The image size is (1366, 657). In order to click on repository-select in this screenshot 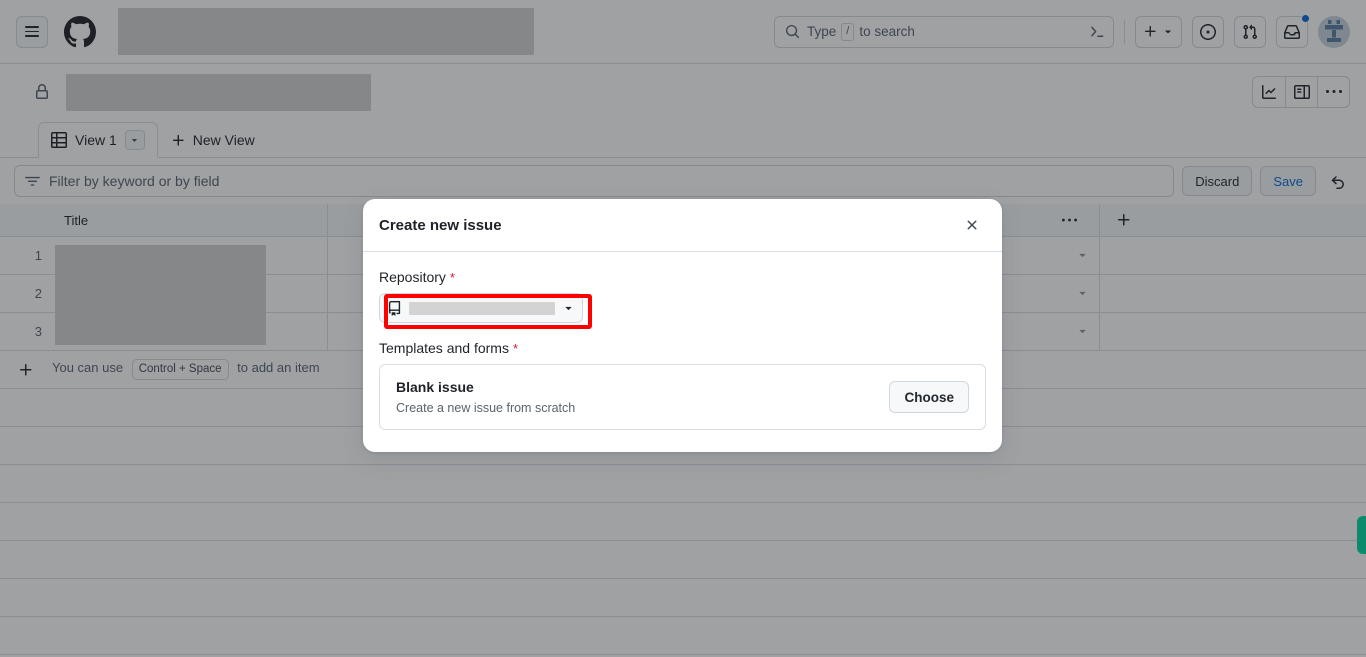, I will do `click(481, 308)`.